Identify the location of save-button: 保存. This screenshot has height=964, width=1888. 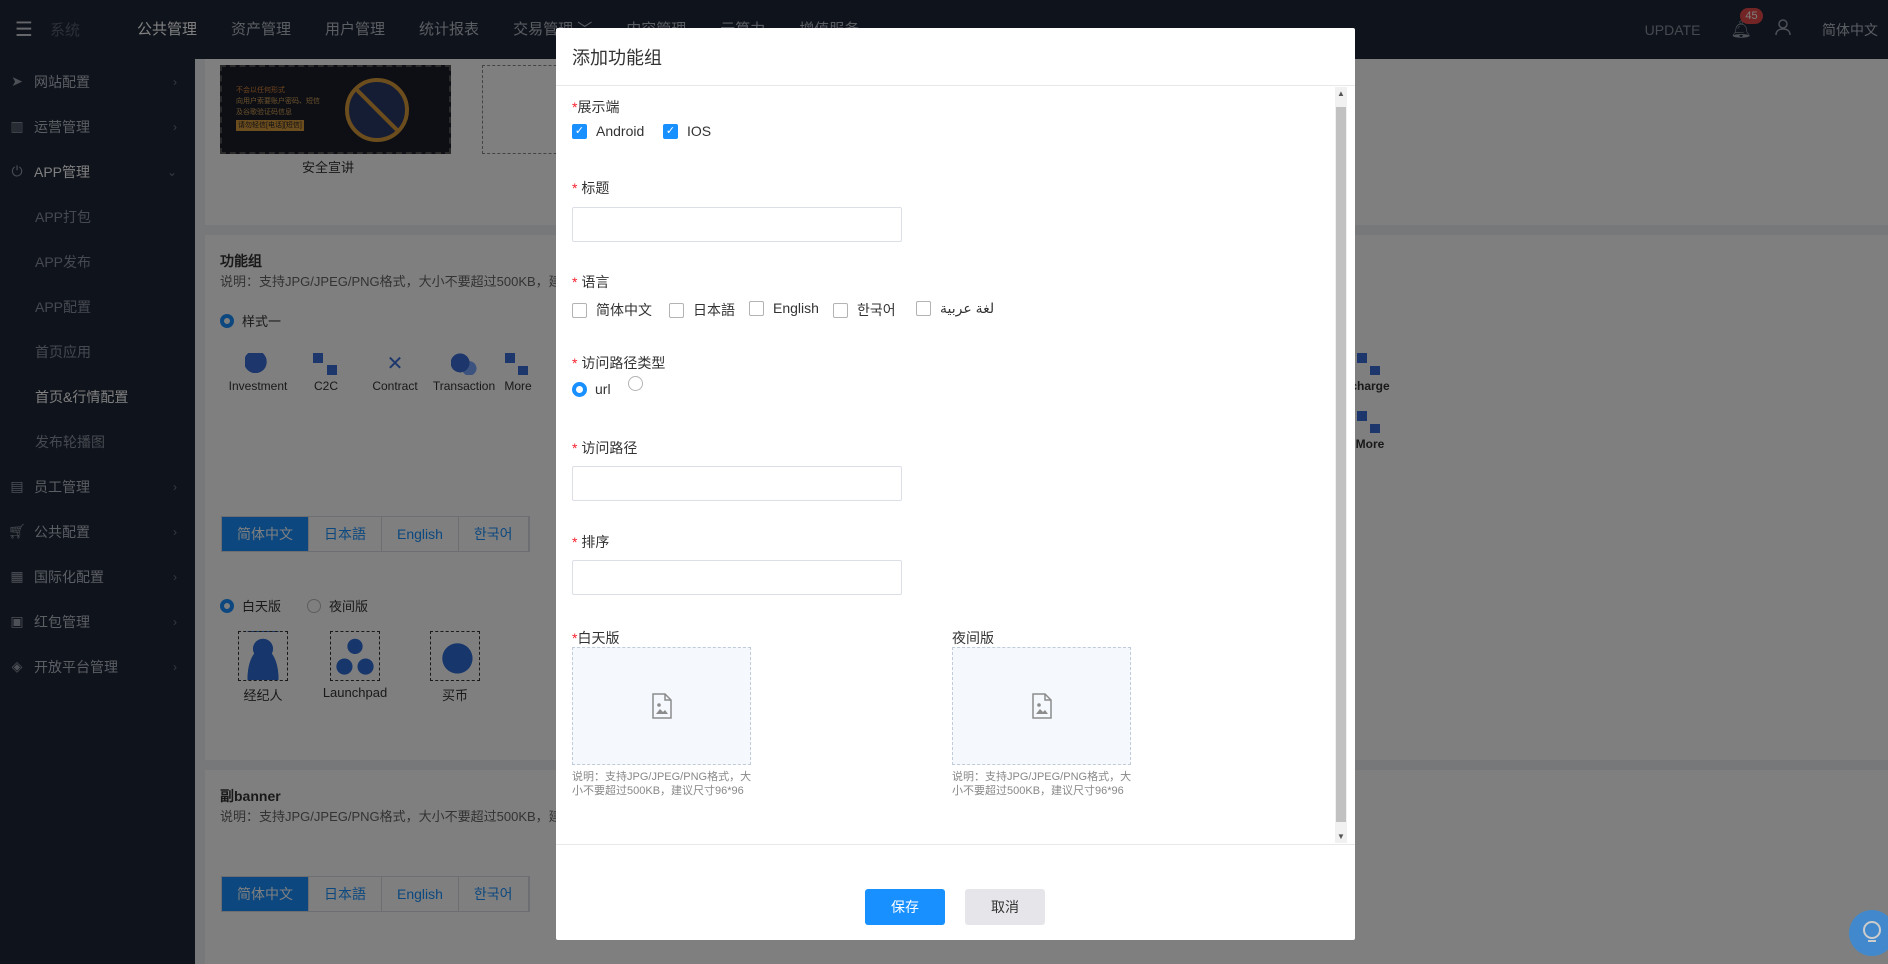
(905, 907).